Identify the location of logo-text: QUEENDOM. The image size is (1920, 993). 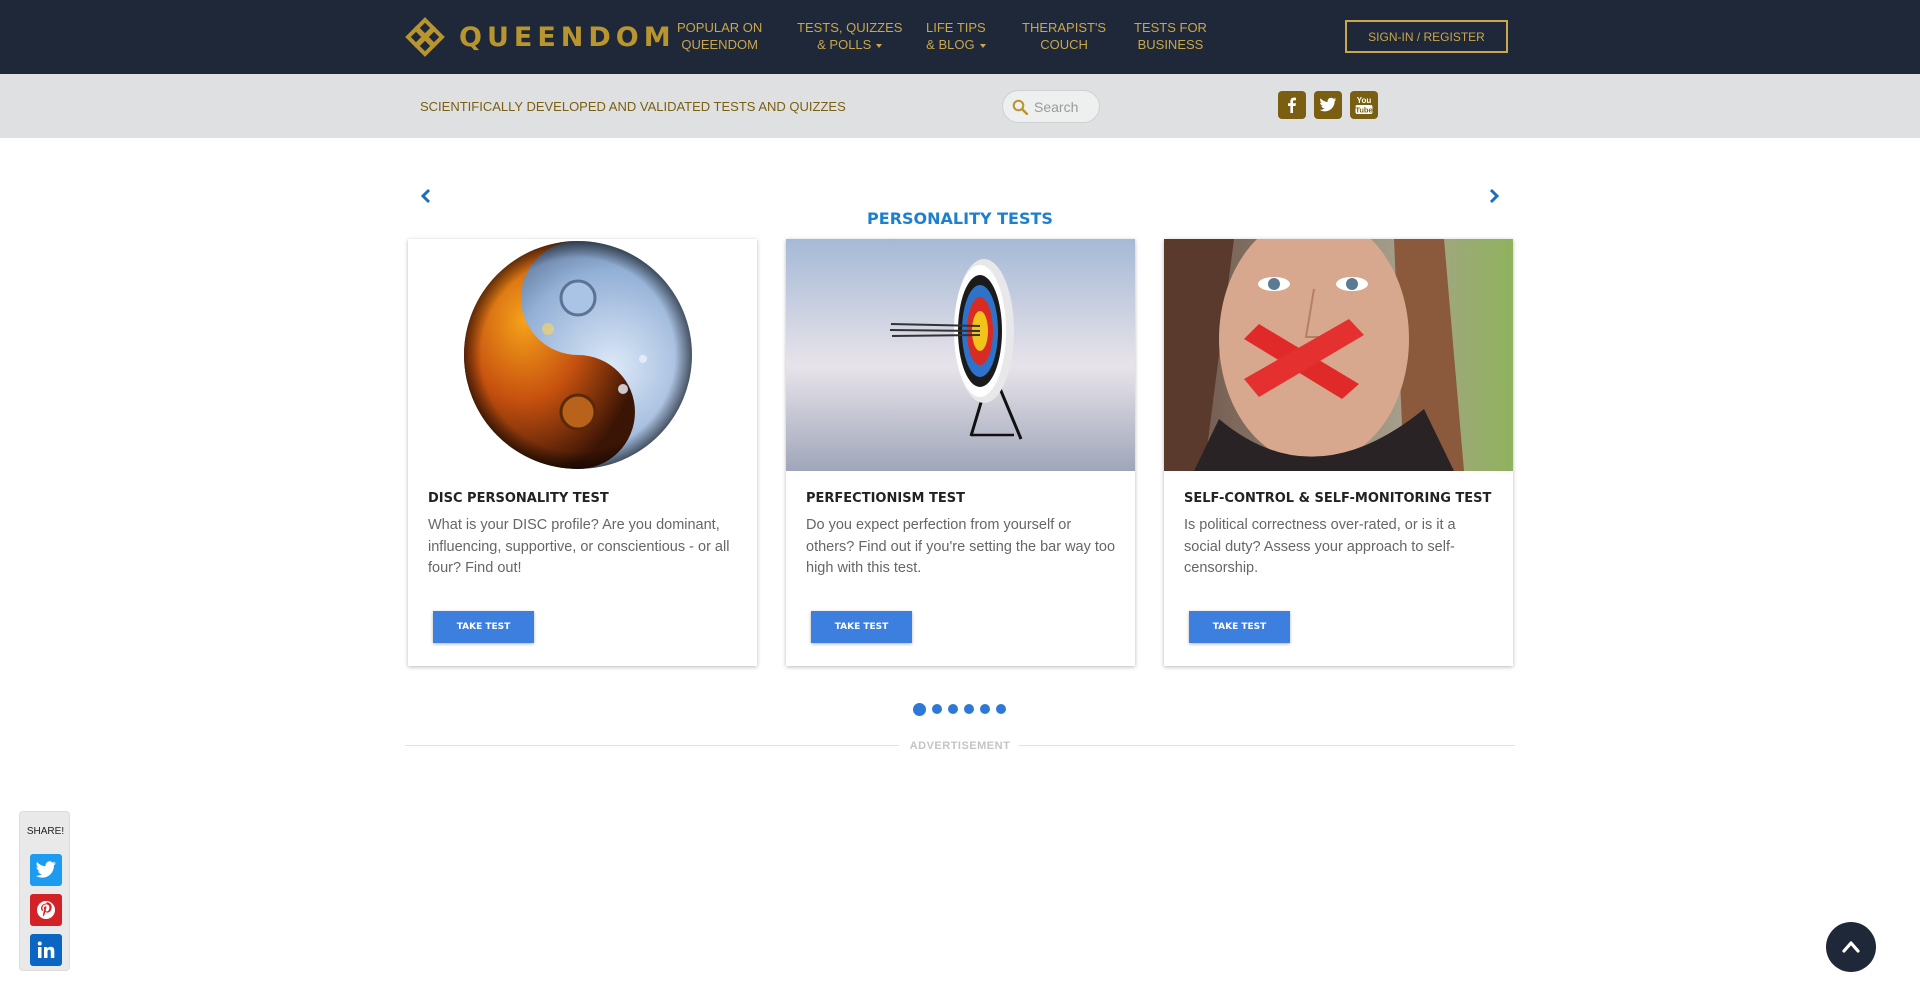
(567, 37).